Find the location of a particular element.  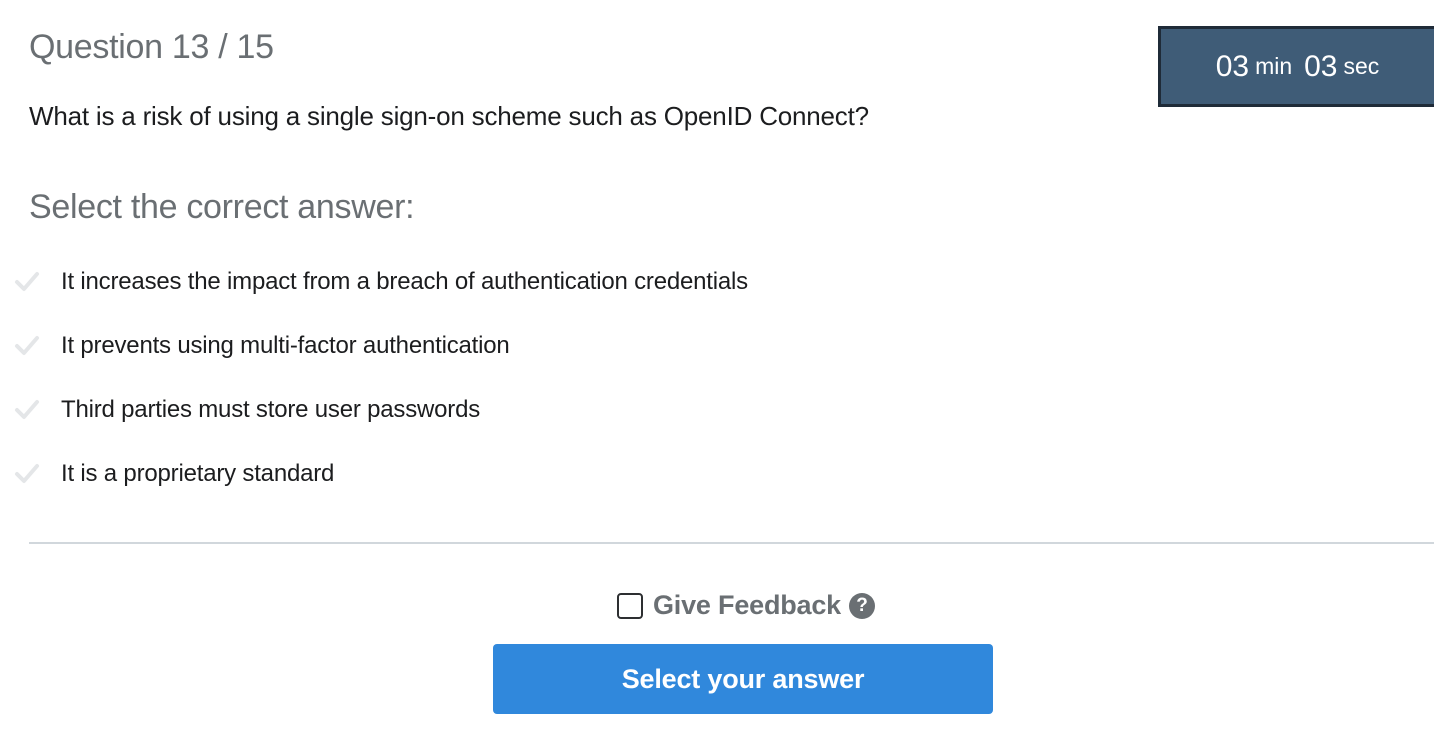

answer-option-3: Third parties must store user passwords is located at coordinates (550, 422).